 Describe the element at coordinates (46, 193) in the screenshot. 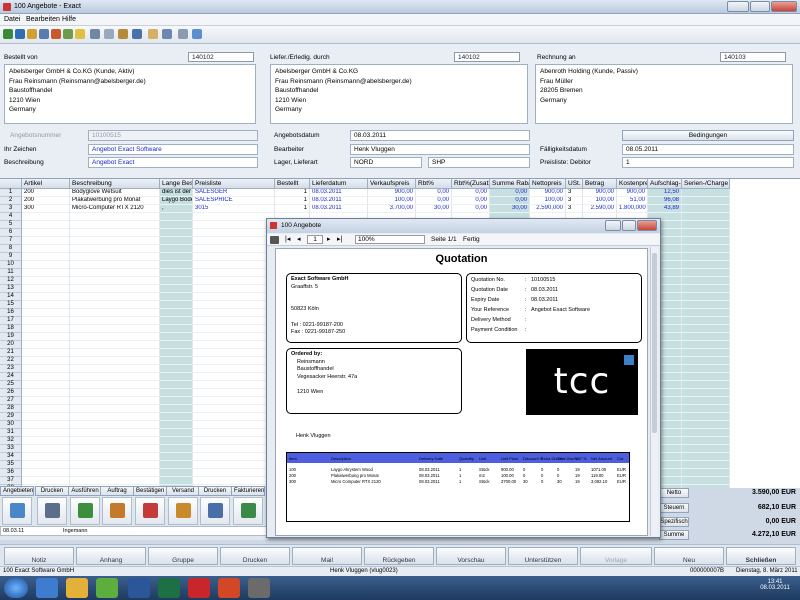

I see `grid-cell: 200` at that location.